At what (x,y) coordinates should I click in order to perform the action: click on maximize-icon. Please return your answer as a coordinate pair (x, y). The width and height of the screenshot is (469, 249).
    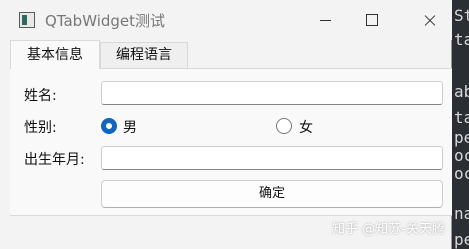
    Looking at the image, I should click on (371, 20).